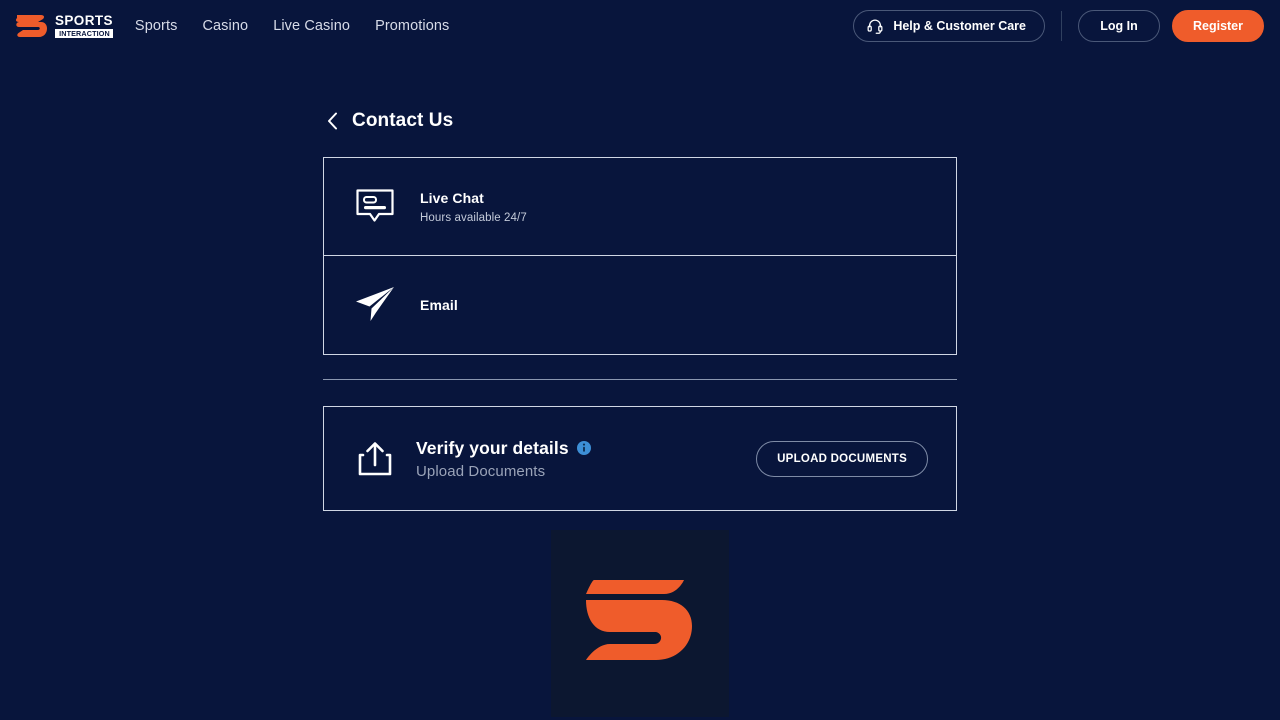 The height and width of the screenshot is (720, 1280). I want to click on site-logo: SPORTS INTERACTION, so click(63, 26).